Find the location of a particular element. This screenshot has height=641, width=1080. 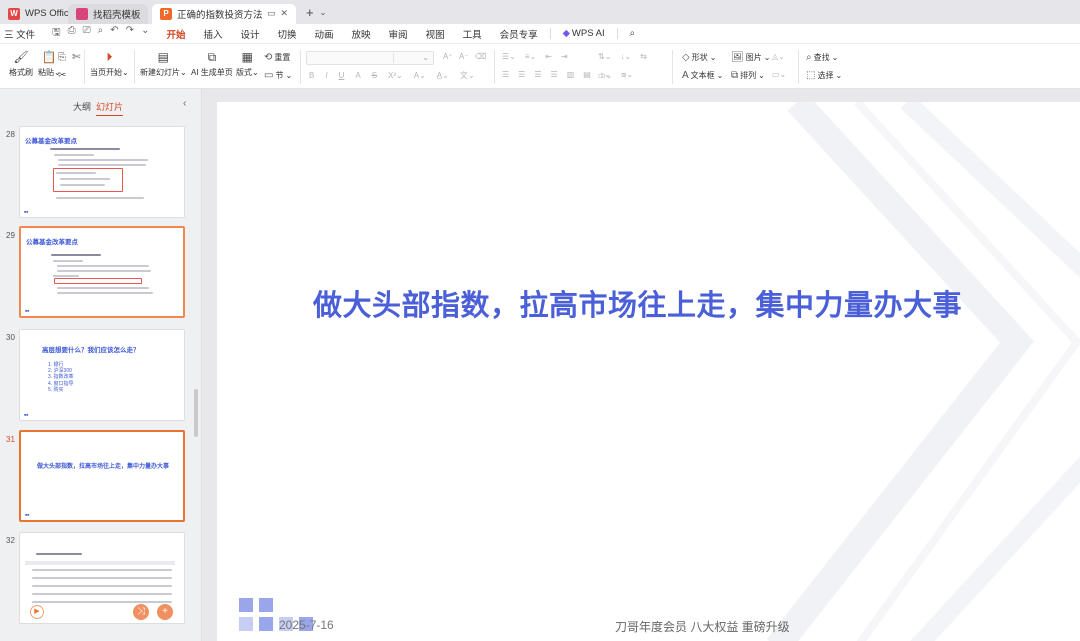

align-left-icon: ☰ is located at coordinates (505, 74).